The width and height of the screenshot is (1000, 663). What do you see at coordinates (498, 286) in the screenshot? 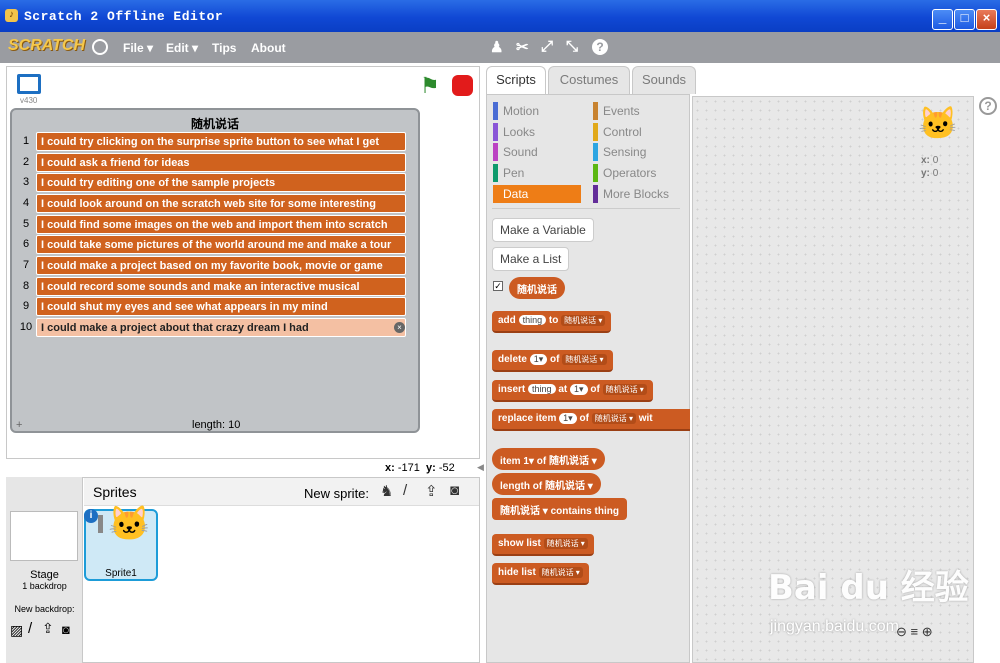
I see `list-visible-checkbox: ✓` at bounding box center [498, 286].